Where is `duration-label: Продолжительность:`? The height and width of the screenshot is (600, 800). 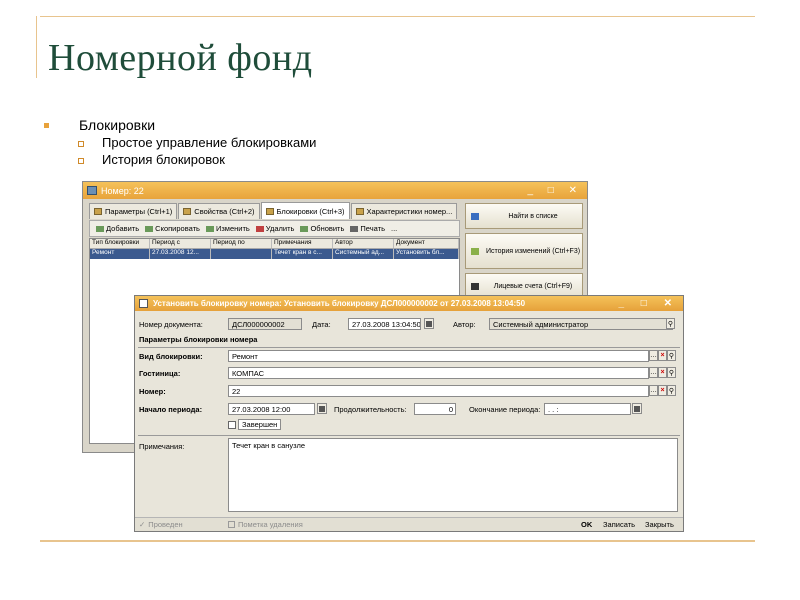
duration-label: Продолжительность: is located at coordinates (370, 409).